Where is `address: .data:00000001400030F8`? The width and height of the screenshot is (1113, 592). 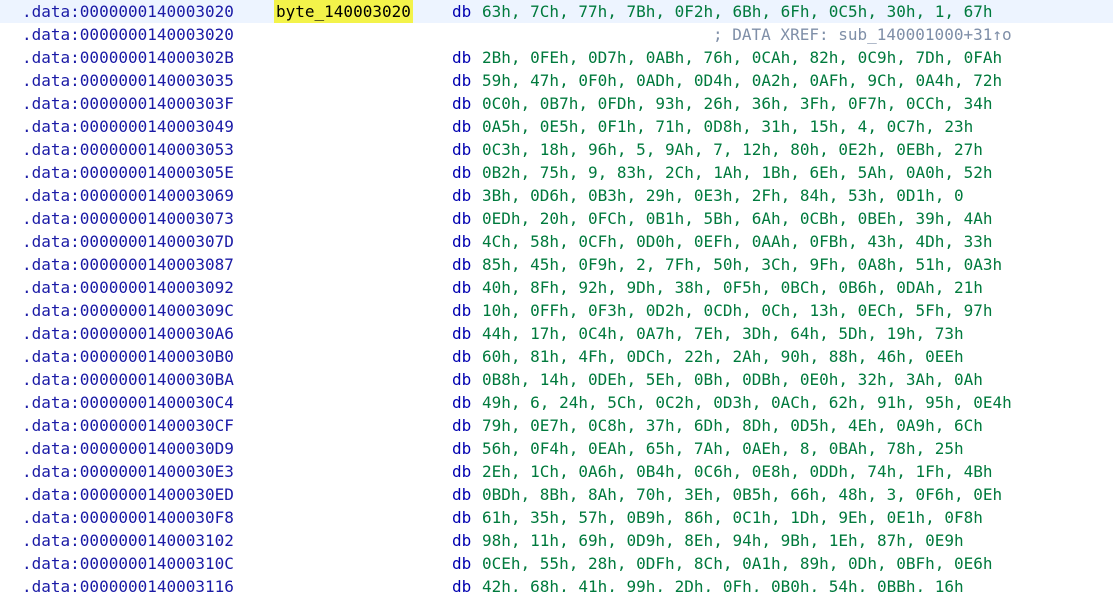
address: .data:00000001400030F8 is located at coordinates (128, 517).